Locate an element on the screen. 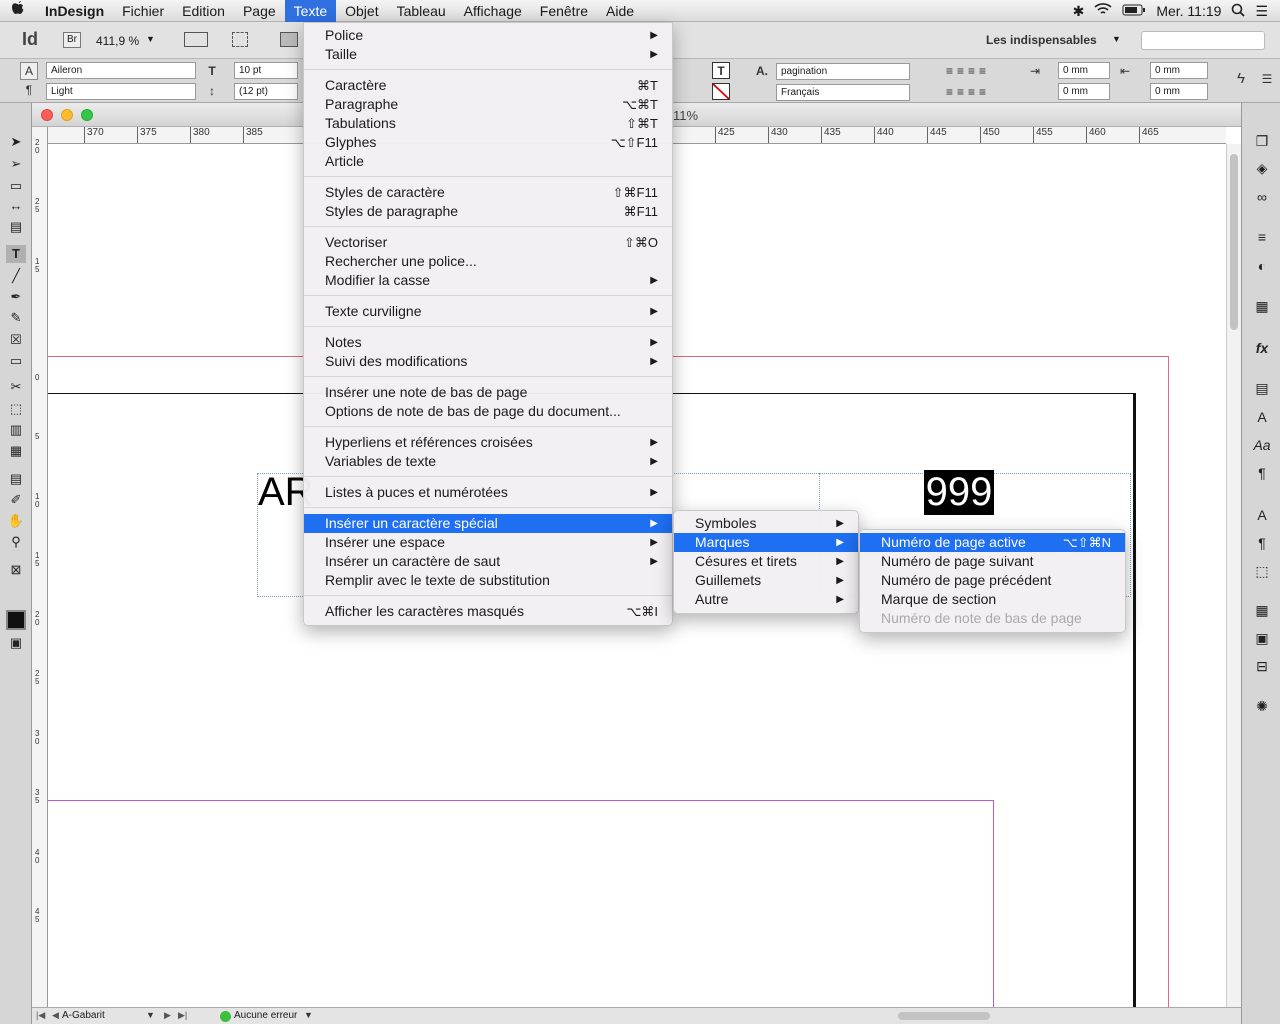 The height and width of the screenshot is (1024, 1280). activity-panel-icon: ✺ is located at coordinates (1262, 706).